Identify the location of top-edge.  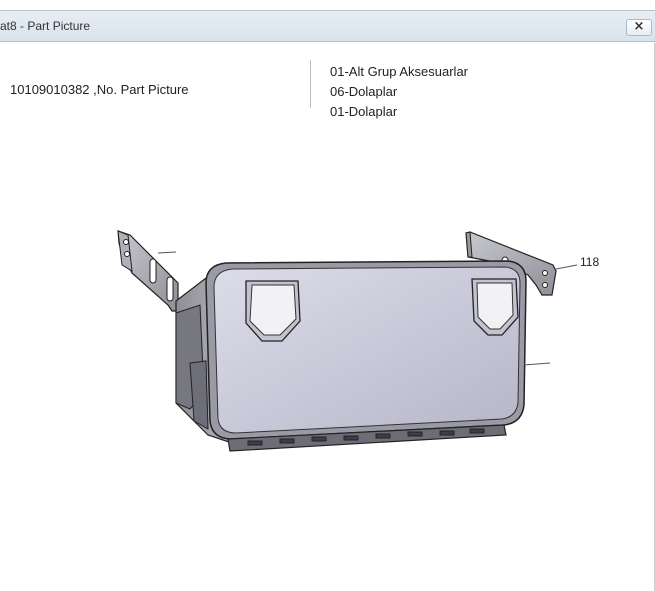
(327, 5).